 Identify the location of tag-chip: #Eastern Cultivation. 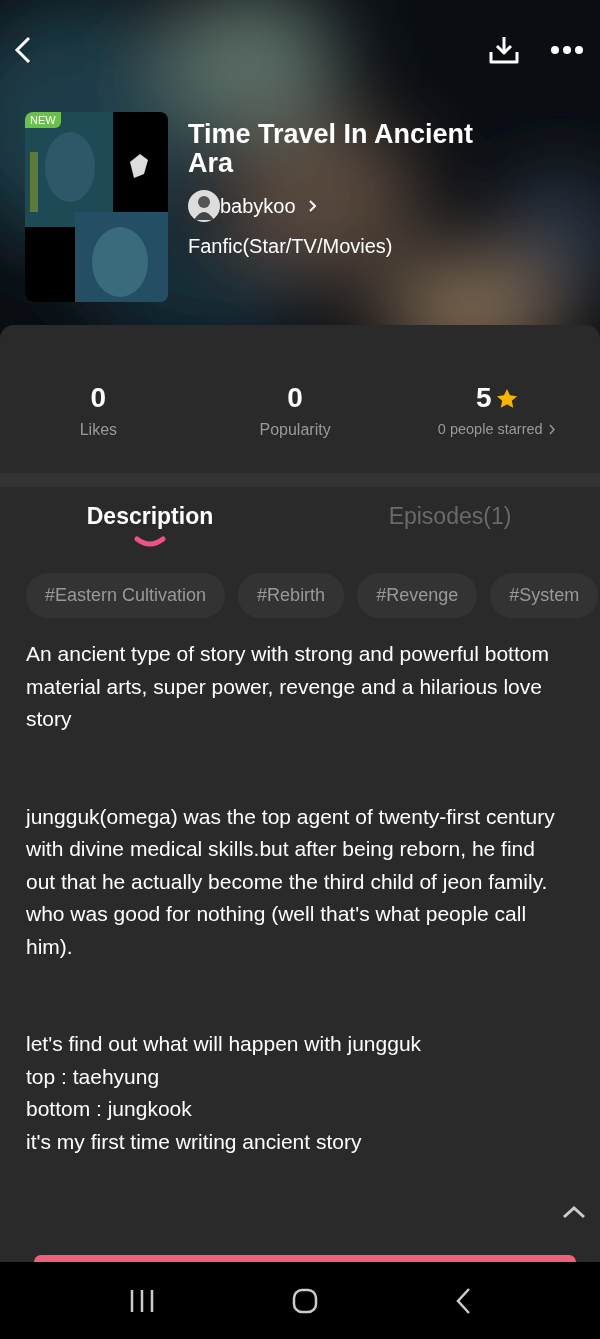
(126, 595).